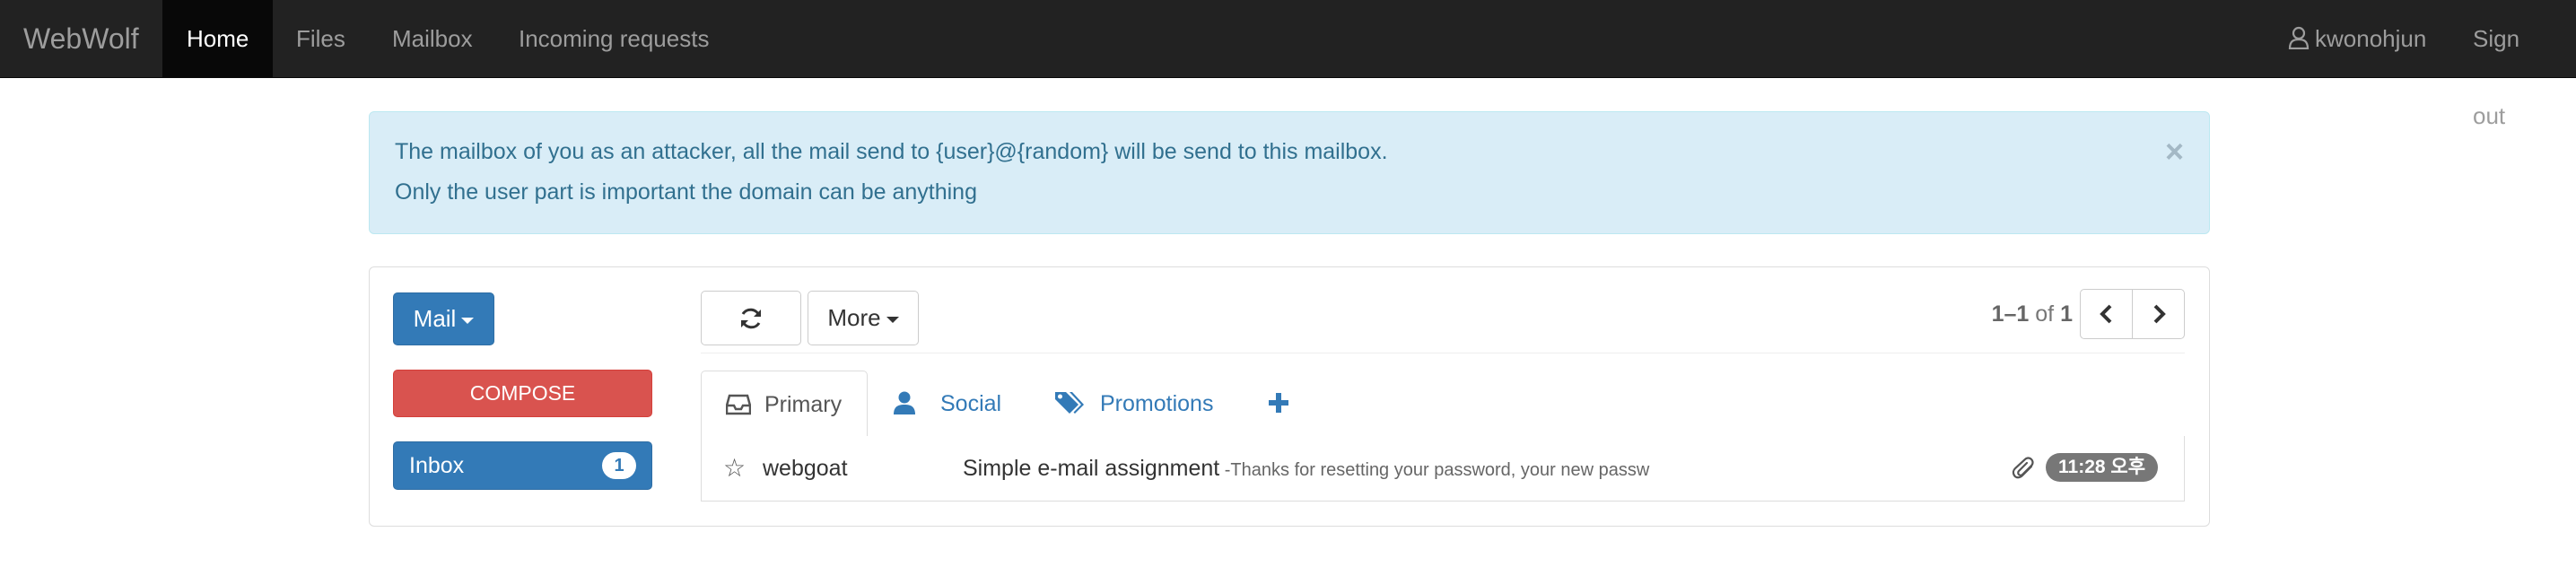  Describe the element at coordinates (218, 38) in the screenshot. I see `nav-home: Home` at that location.